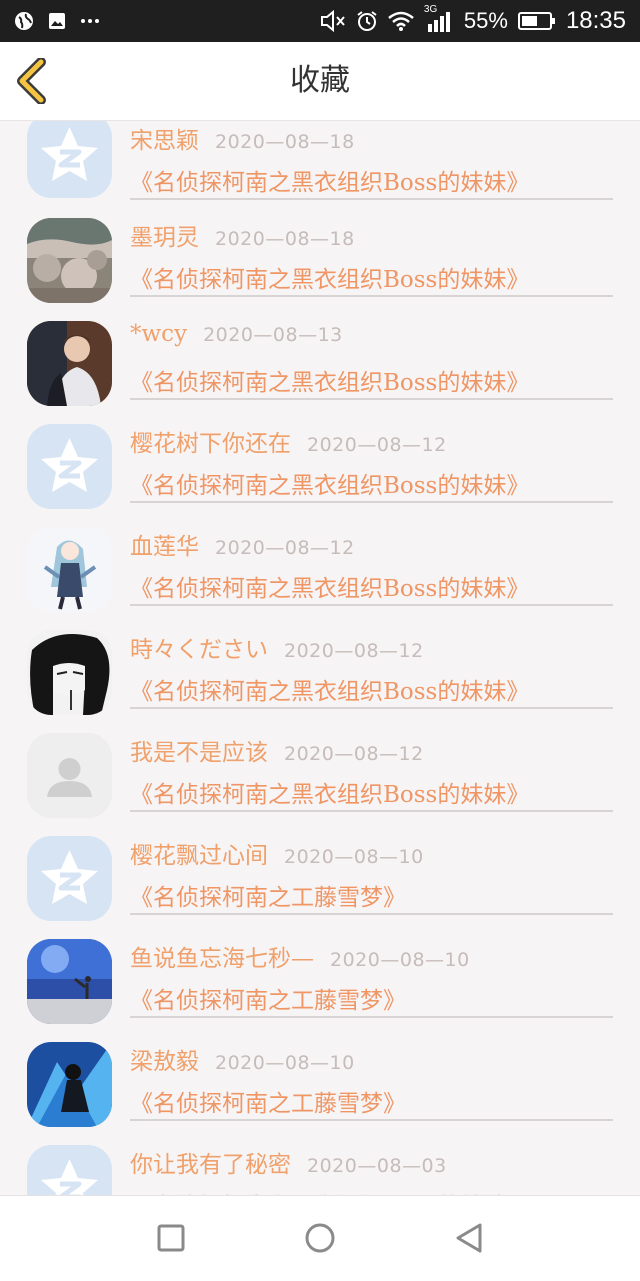 This screenshot has height=1281, width=640. I want to click on user-name: 梁敖毅, so click(164, 1062).